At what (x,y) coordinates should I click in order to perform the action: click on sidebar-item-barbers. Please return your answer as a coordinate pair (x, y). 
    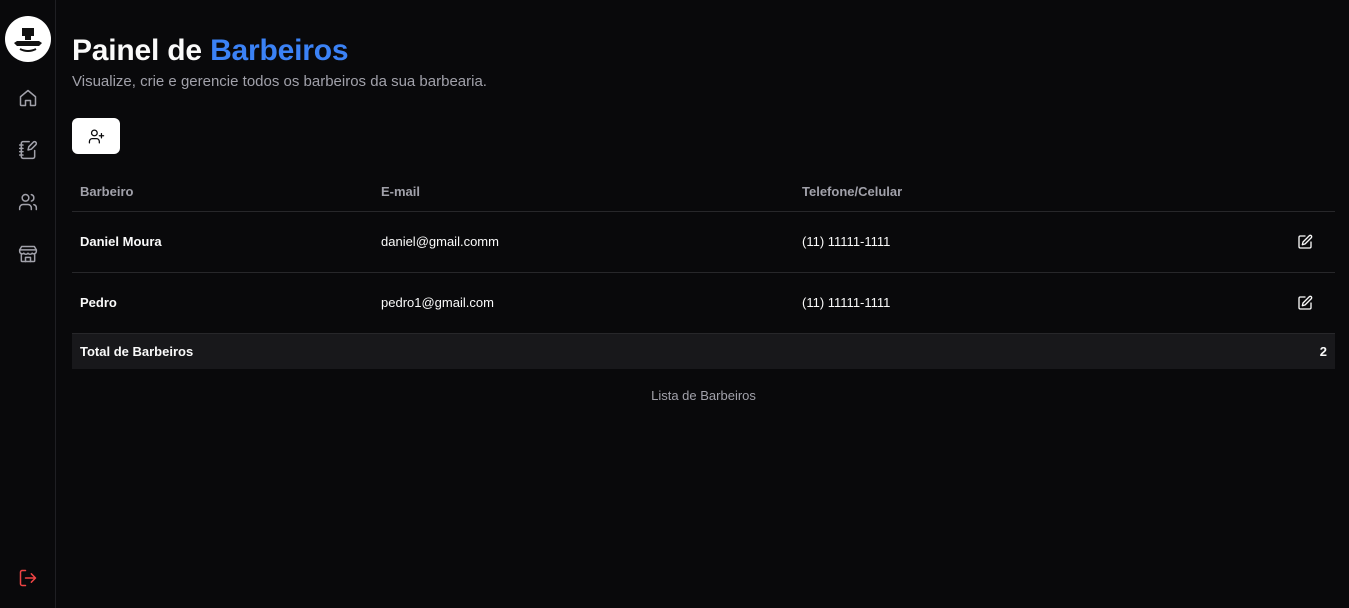
    Looking at the image, I should click on (28, 202).